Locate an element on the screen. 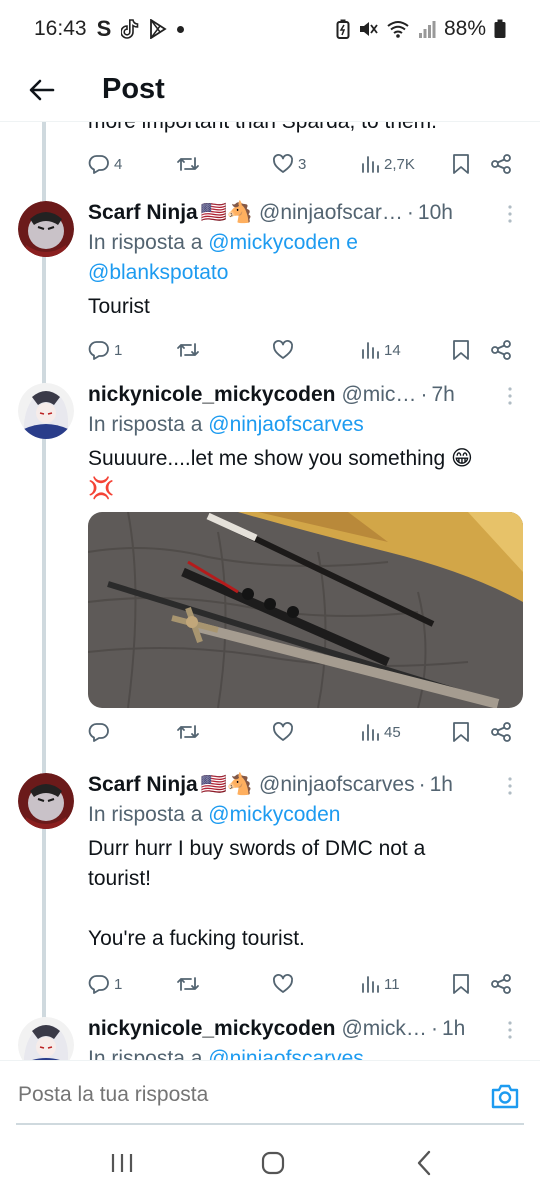 This screenshot has height=1199, width=540. page-title: Post is located at coordinates (133, 89).